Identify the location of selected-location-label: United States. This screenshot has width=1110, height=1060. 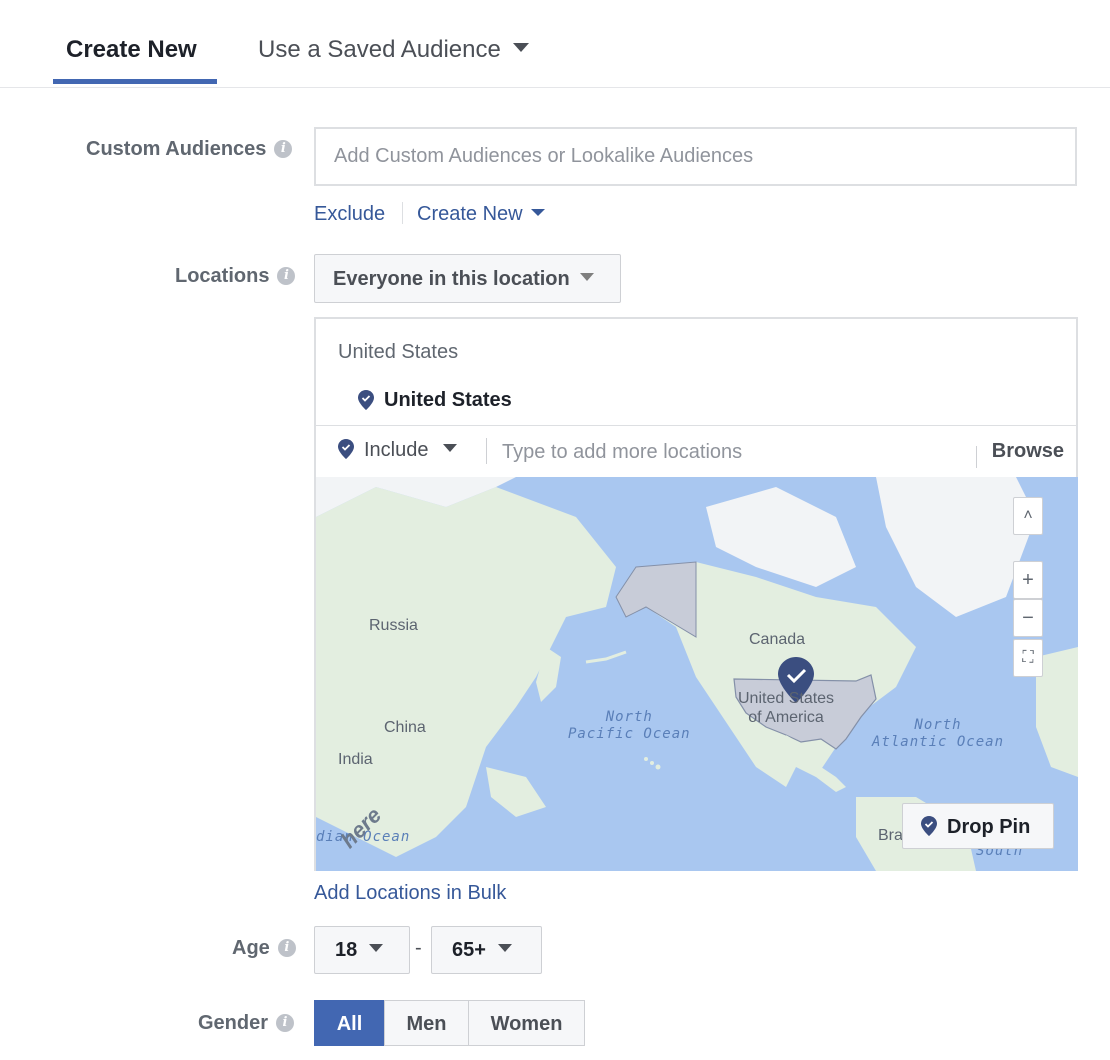
(448, 400).